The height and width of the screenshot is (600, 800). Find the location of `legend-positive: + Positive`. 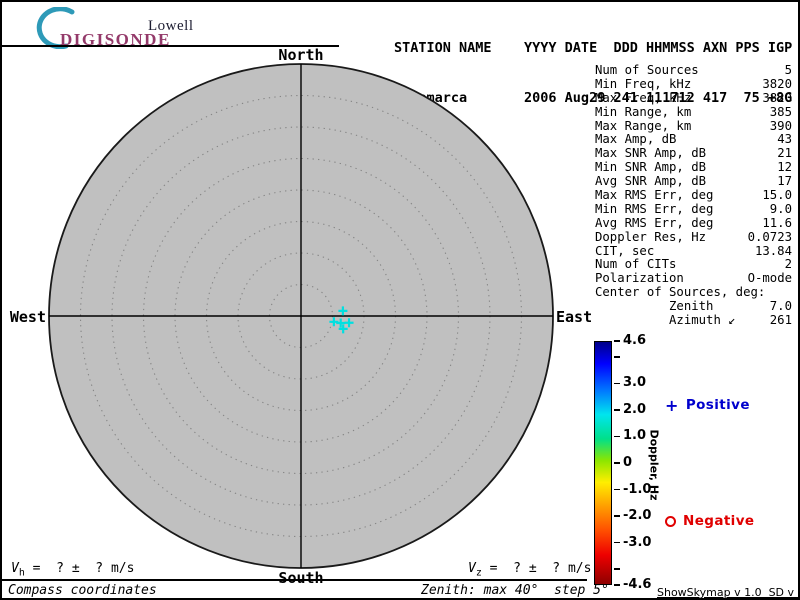

legend-positive: + Positive is located at coordinates (707, 405).